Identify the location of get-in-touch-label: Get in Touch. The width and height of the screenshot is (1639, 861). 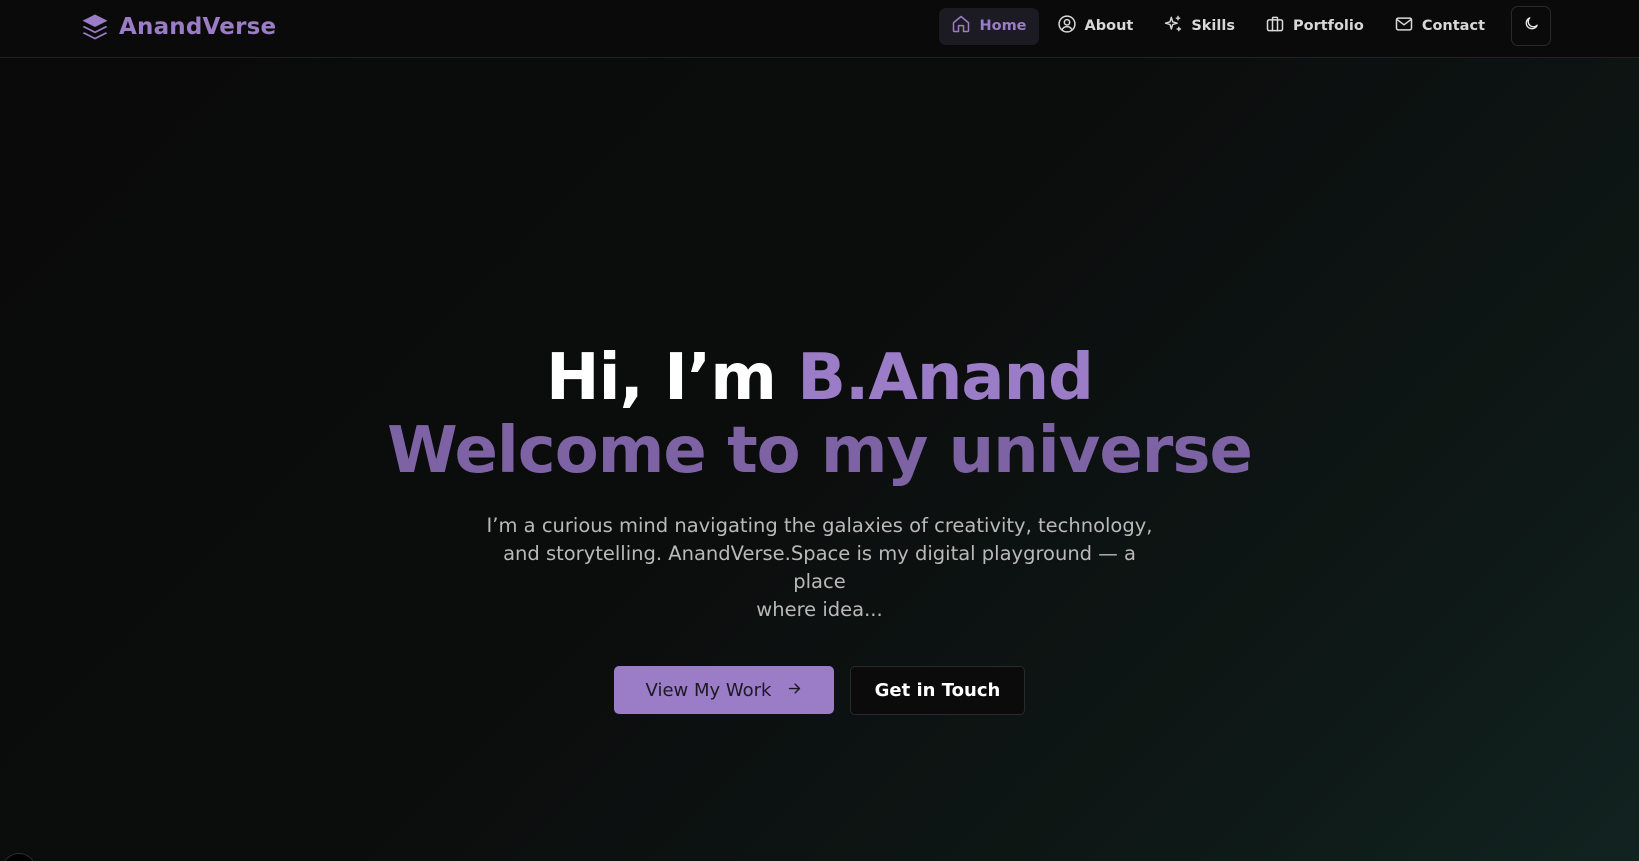
(937, 690).